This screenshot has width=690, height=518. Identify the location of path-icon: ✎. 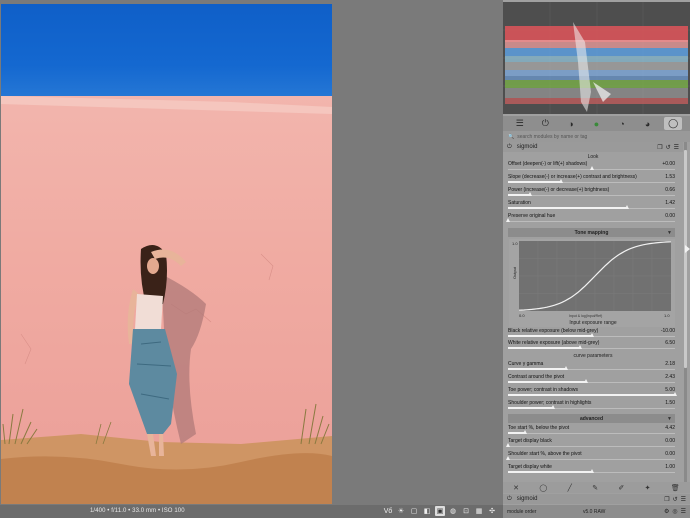
(595, 488).